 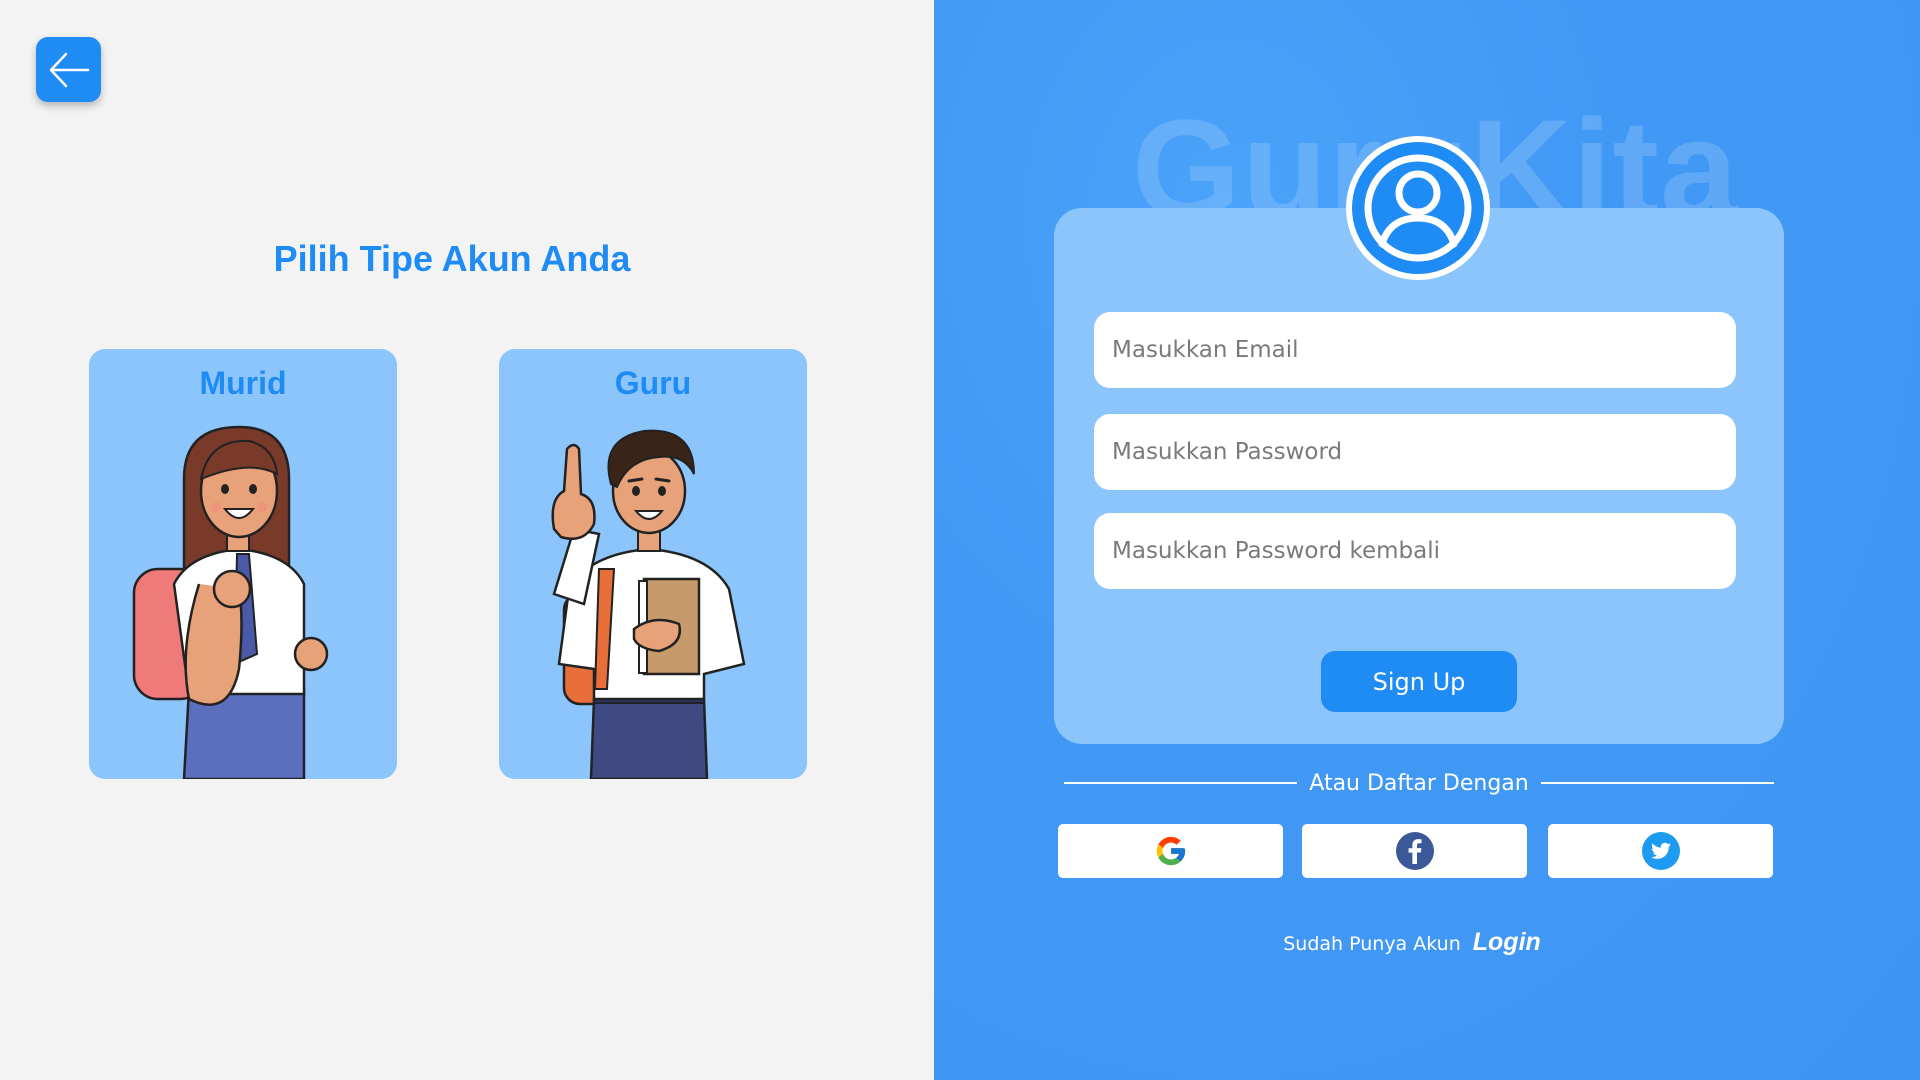 I want to click on facebook-icon, so click(x=1414, y=851).